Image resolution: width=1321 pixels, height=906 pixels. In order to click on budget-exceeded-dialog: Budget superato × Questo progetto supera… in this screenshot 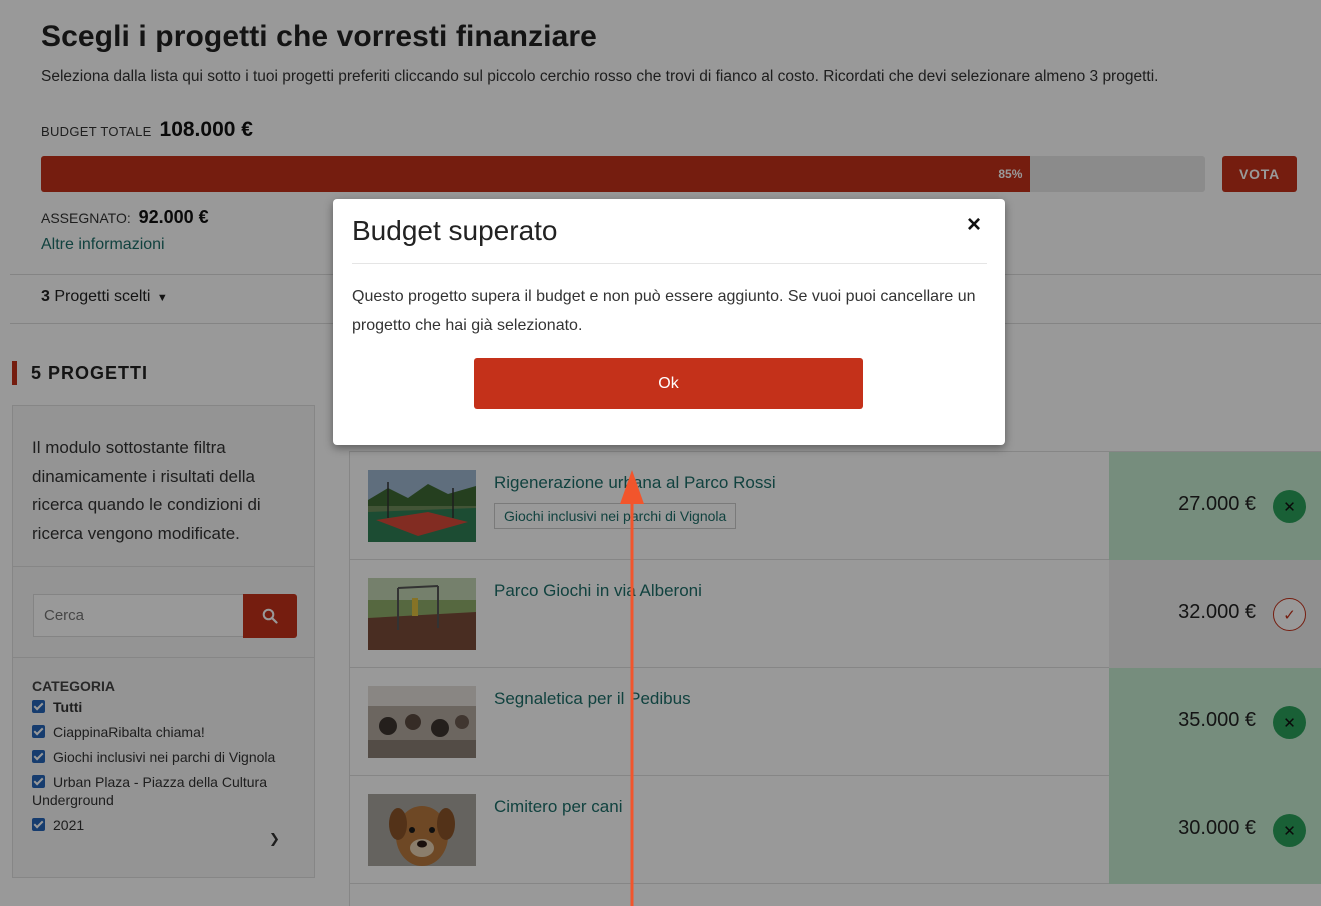, I will do `click(669, 322)`.